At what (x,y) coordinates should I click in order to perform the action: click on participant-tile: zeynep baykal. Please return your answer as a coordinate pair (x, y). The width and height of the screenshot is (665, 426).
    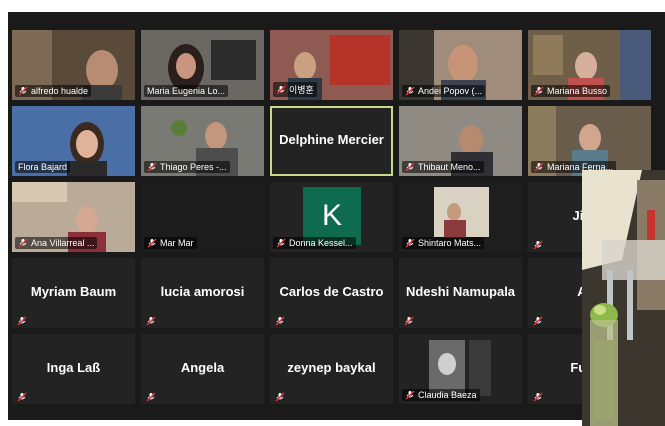
    Looking at the image, I should click on (331, 369).